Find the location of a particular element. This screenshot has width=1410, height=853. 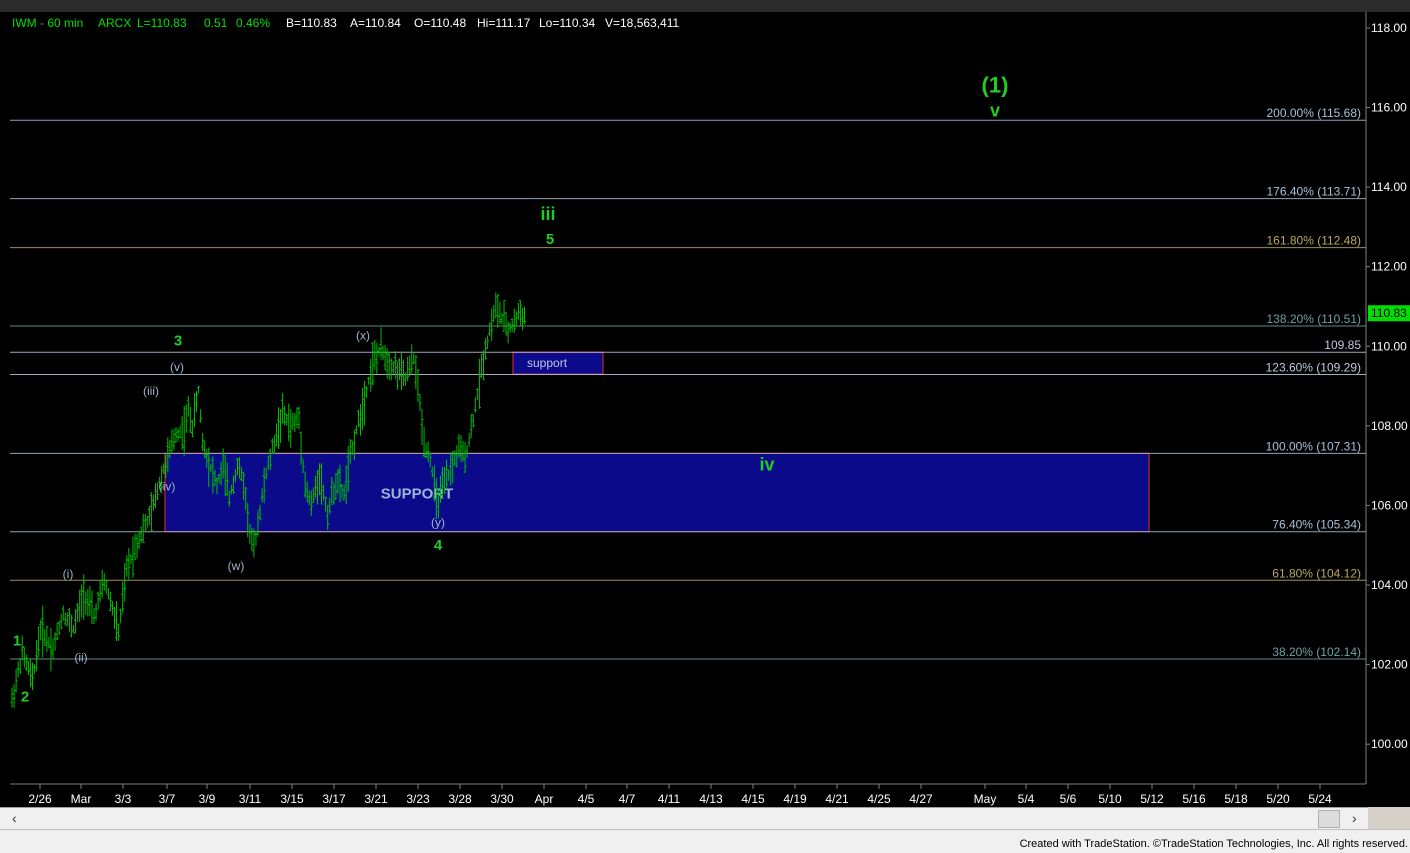

open-price: O=110.48 is located at coordinates (440, 23).